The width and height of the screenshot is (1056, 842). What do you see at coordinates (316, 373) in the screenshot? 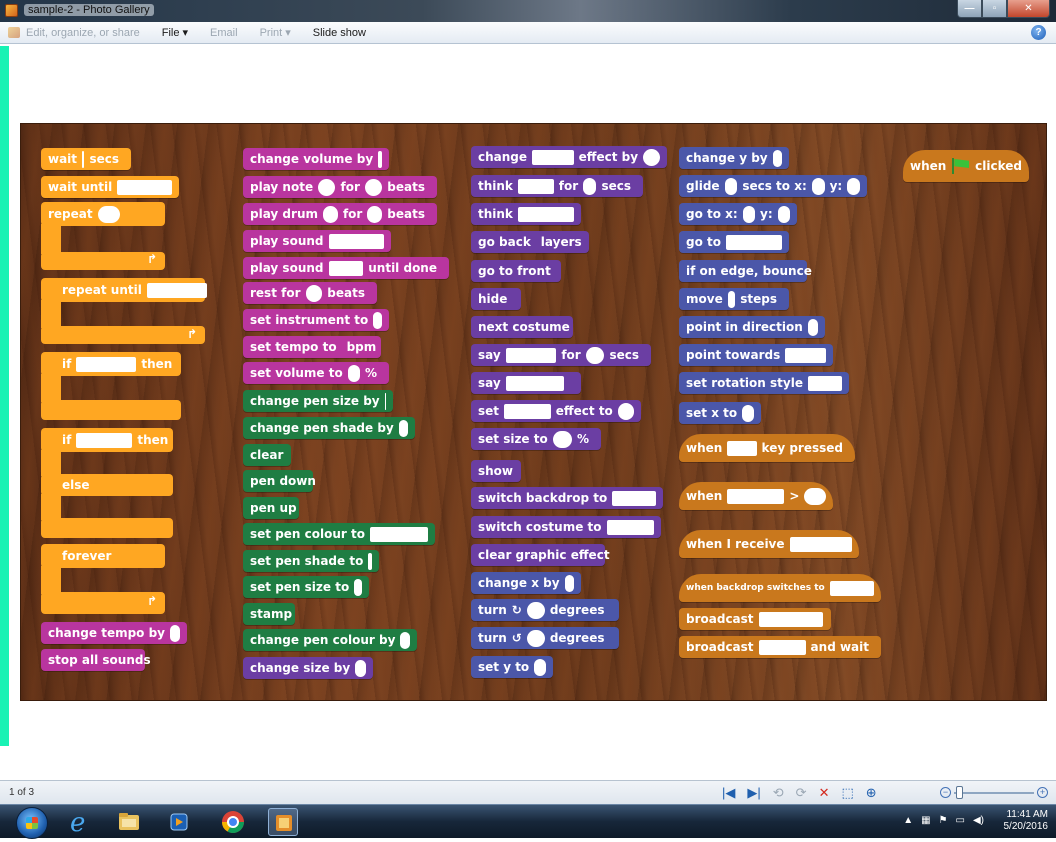
I see `block-set-volume: set volume to%` at bounding box center [316, 373].